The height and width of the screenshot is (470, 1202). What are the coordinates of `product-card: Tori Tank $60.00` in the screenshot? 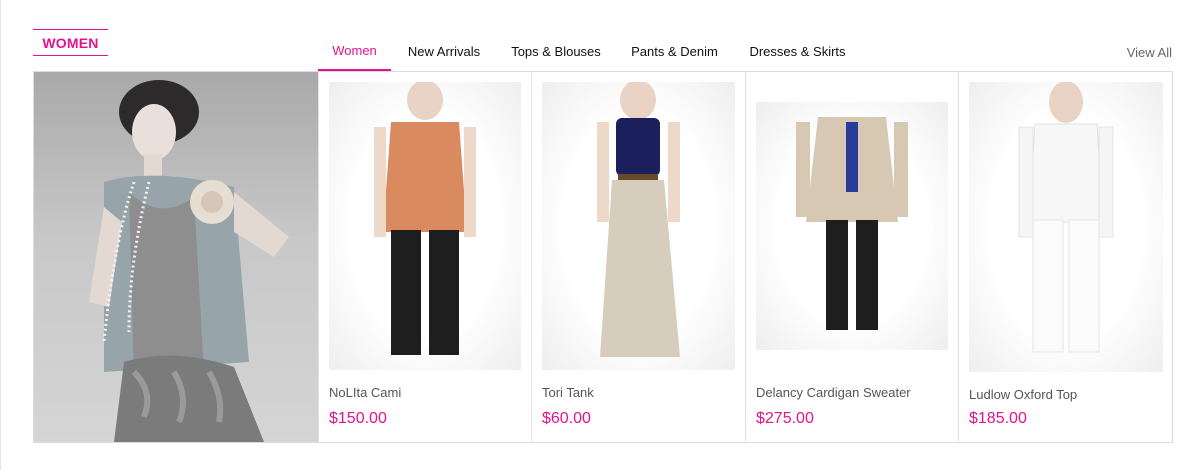 It's located at (638, 257).